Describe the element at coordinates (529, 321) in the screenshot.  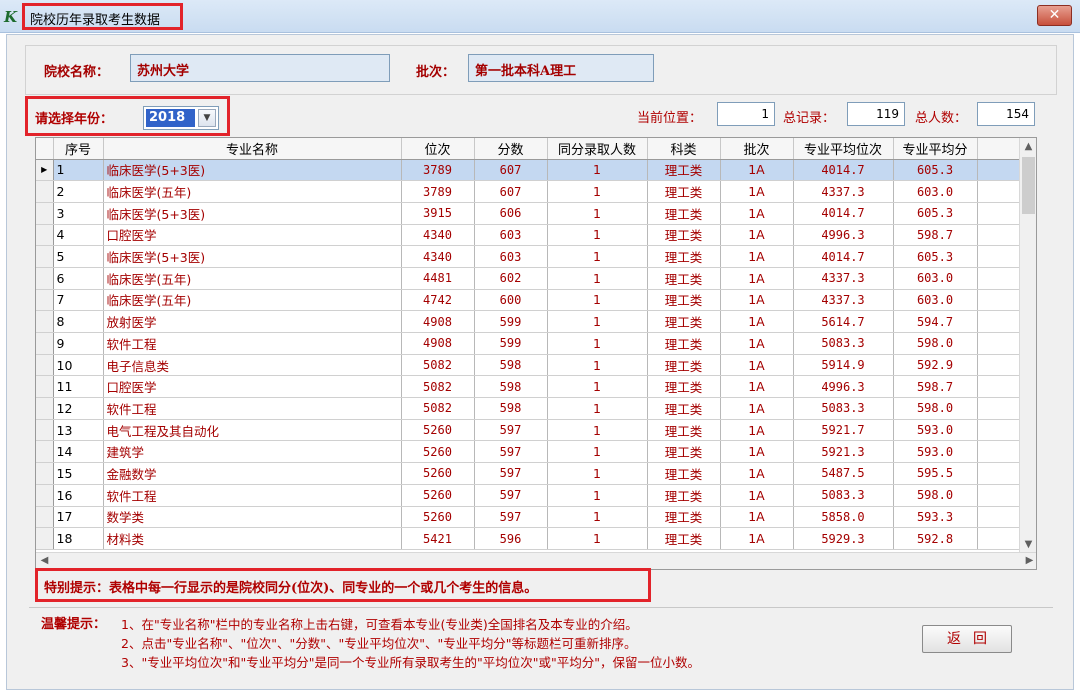
I see `table-row: 8 放射医学 4908 599 1 理工类 1A 5614.7 594.7` at that location.